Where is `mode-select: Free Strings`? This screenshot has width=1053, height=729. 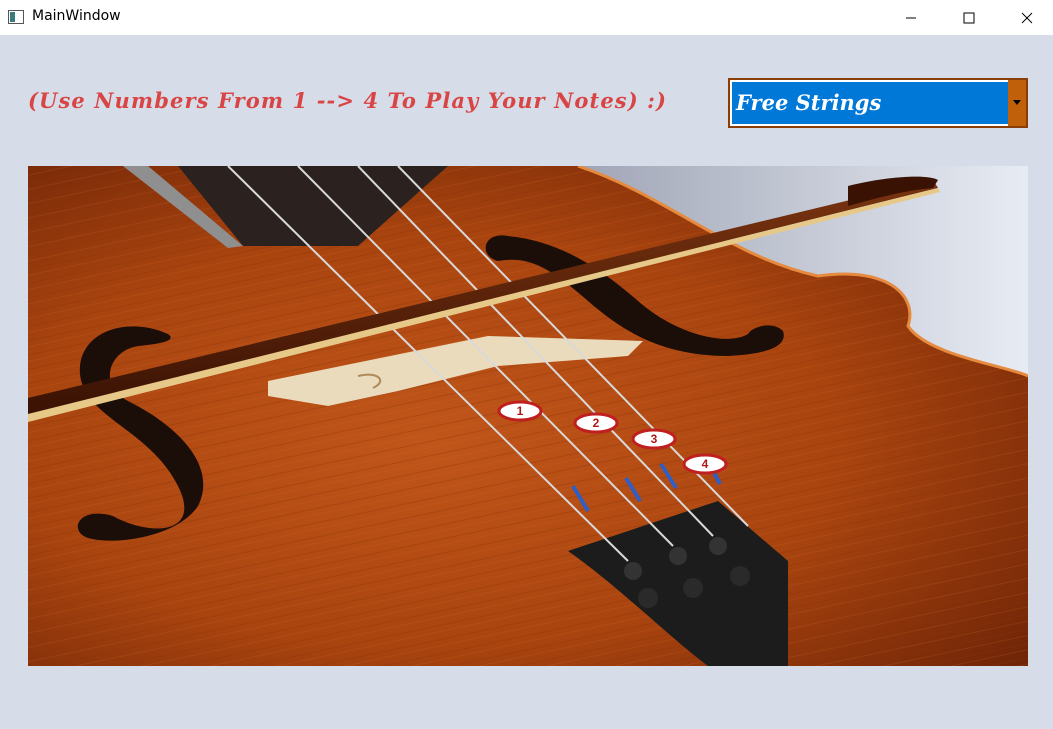
mode-select: Free Strings is located at coordinates (878, 103).